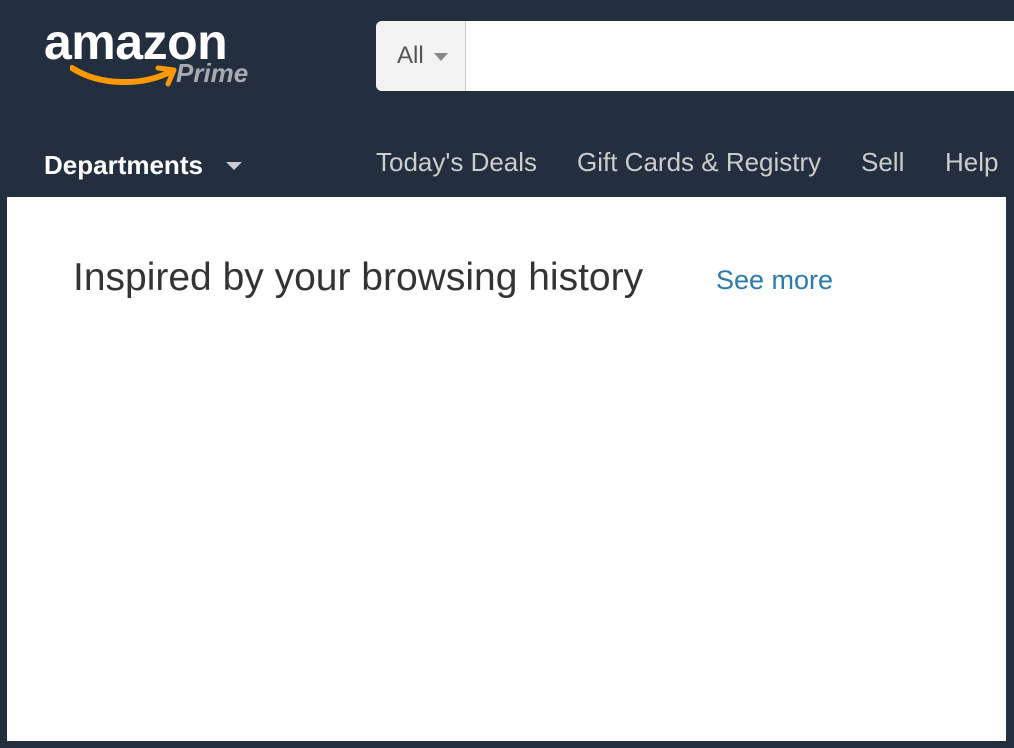 Image resolution: width=1014 pixels, height=748 pixels. Describe the element at coordinates (774, 280) in the screenshot. I see `see-more-link: See more` at that location.